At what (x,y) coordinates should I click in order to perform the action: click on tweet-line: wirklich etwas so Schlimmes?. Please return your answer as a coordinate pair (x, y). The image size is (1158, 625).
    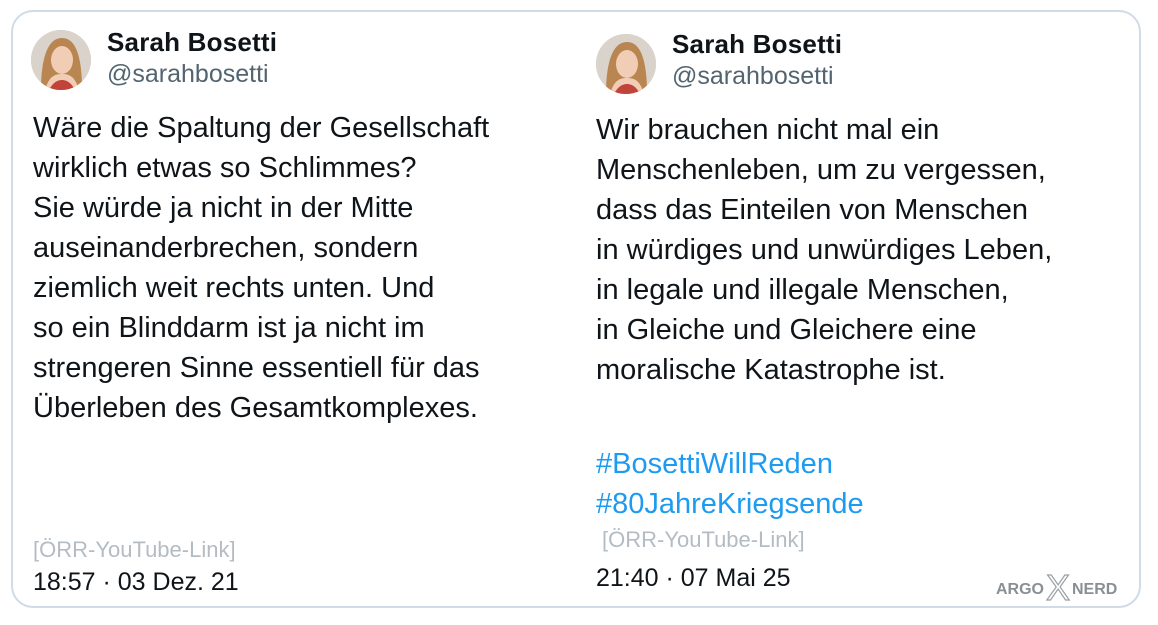
    Looking at the image, I should click on (225, 168).